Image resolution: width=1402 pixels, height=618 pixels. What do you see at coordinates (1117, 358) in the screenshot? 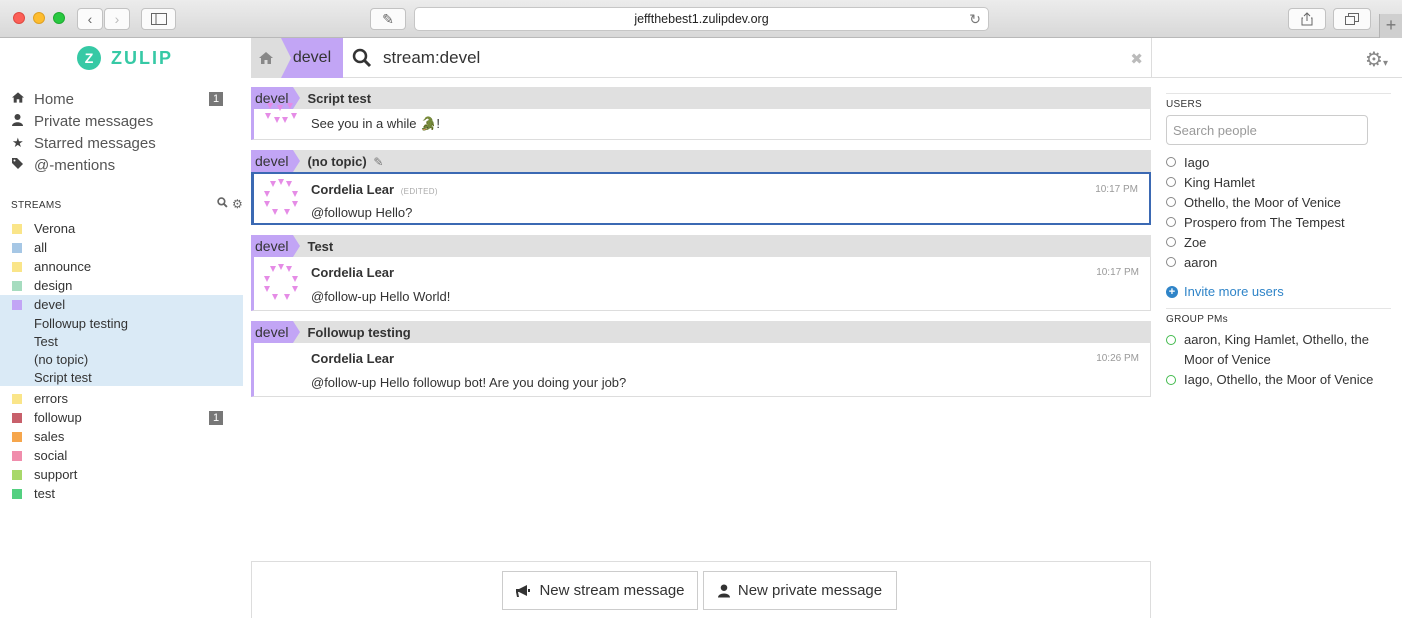
I see `message-time: 10:26 PM` at bounding box center [1117, 358].